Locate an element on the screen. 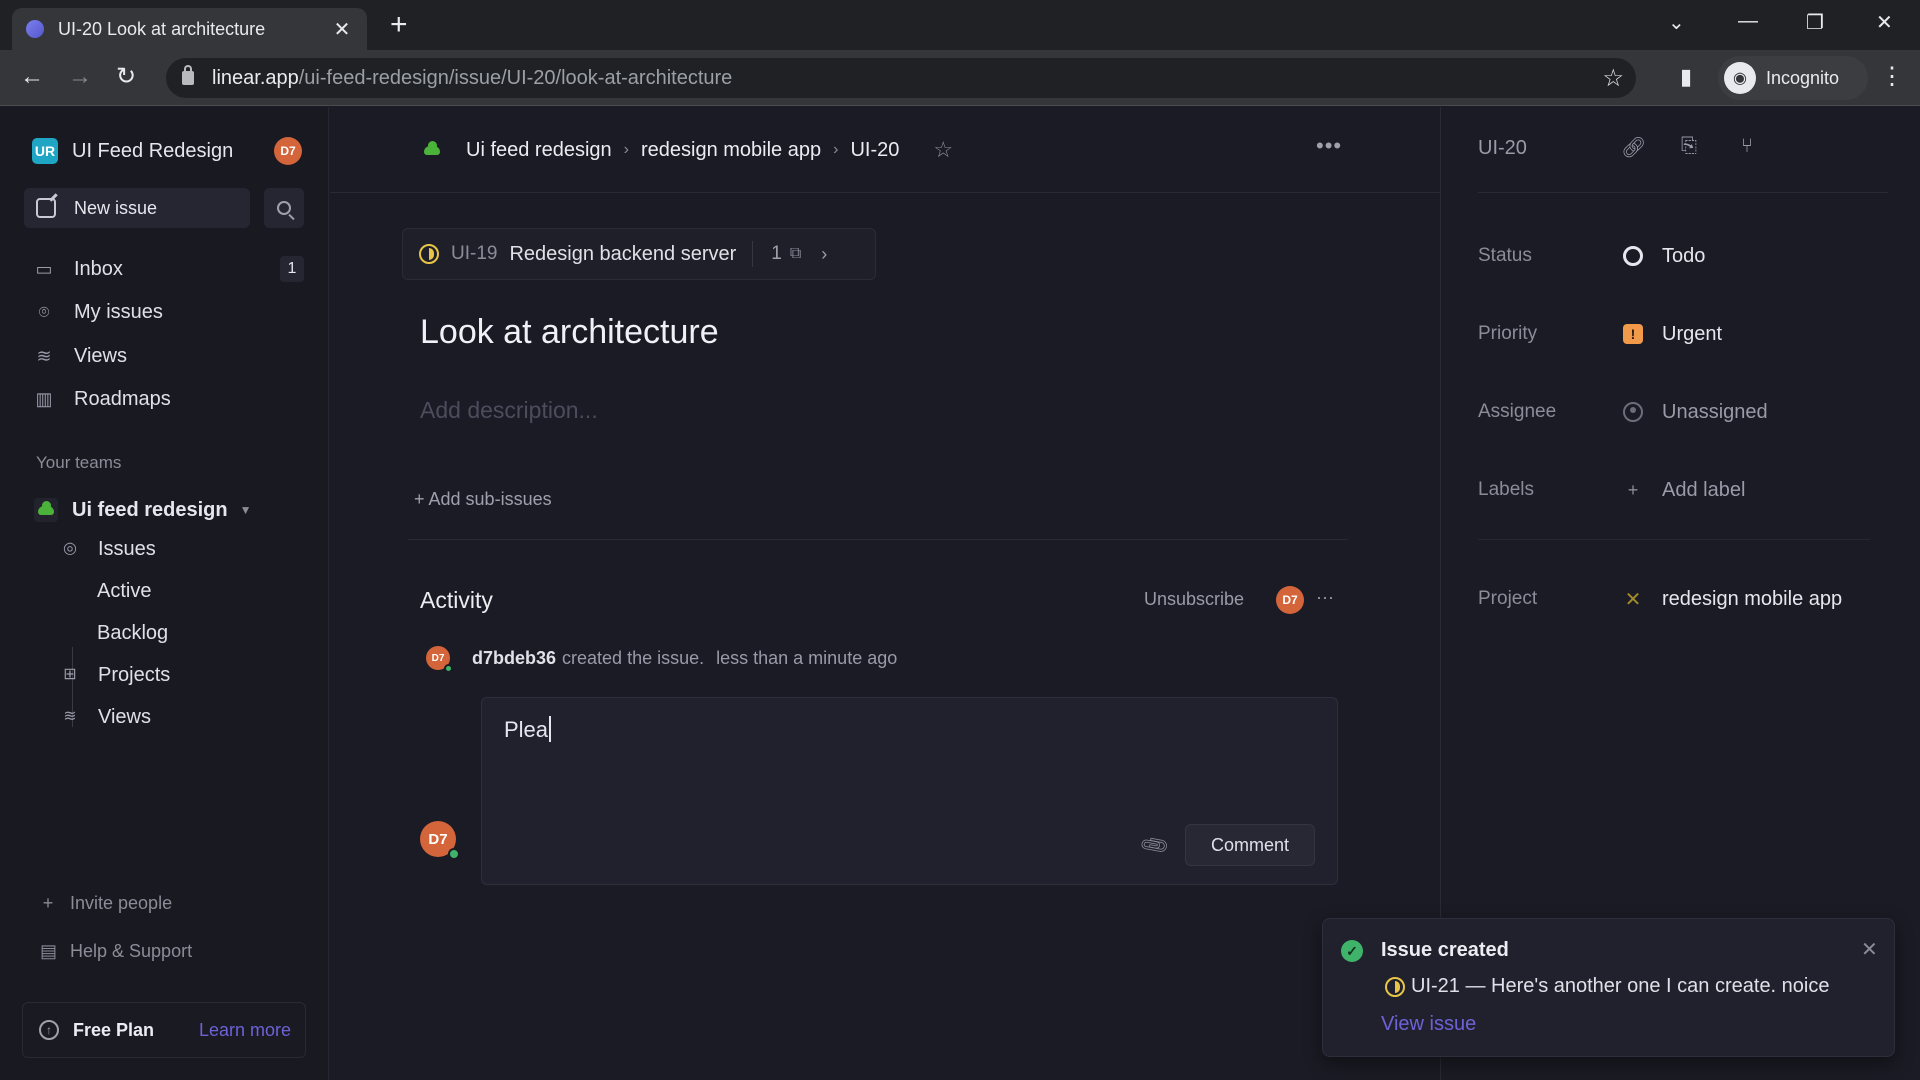 This screenshot has height=1080, width=1920. upgrade-arrow-icon: ↑ is located at coordinates (49, 1030).